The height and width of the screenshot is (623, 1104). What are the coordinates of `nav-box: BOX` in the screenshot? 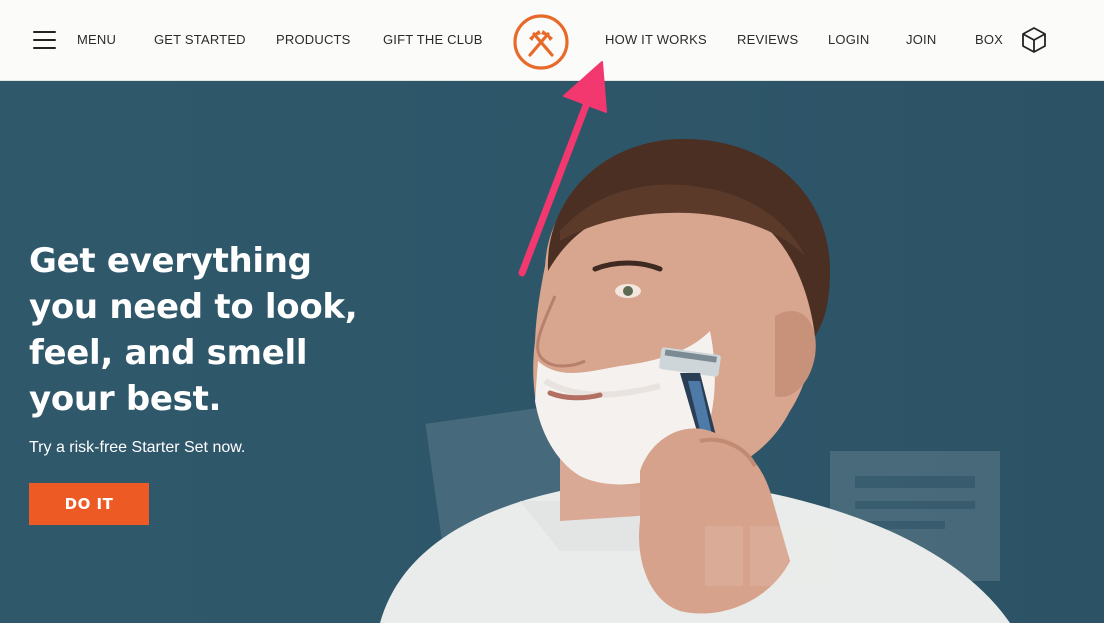 It's located at (989, 39).